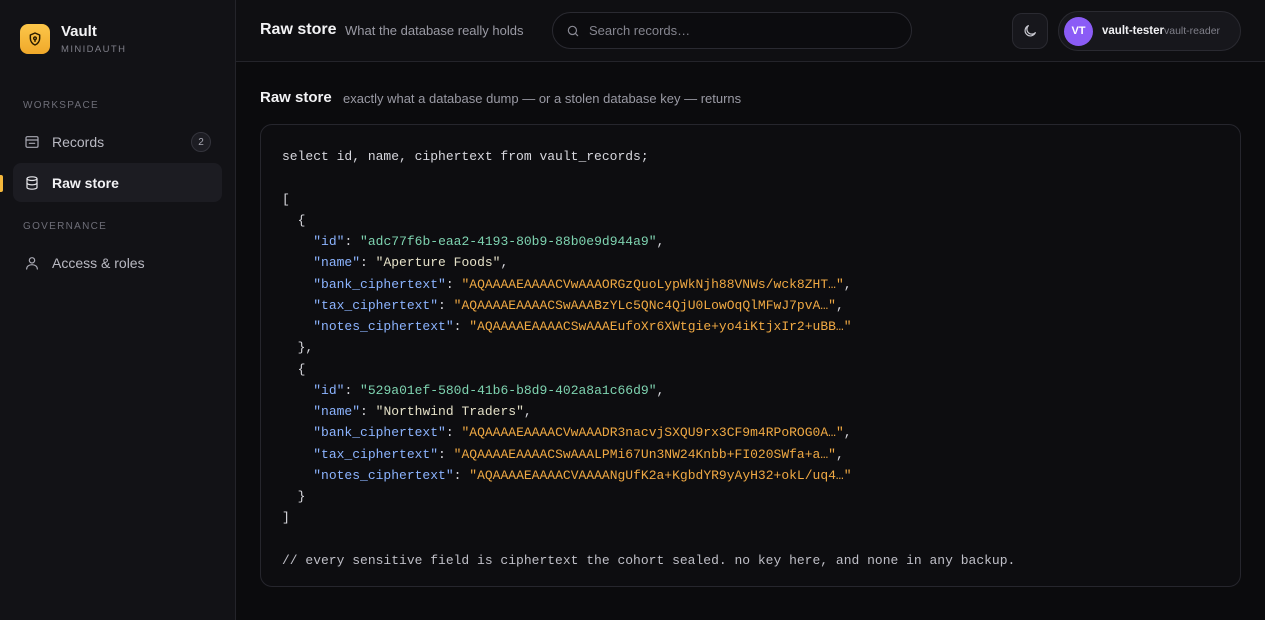 The height and width of the screenshot is (620, 1265). I want to click on brand: Vault MINIDAUTH, so click(73, 39).